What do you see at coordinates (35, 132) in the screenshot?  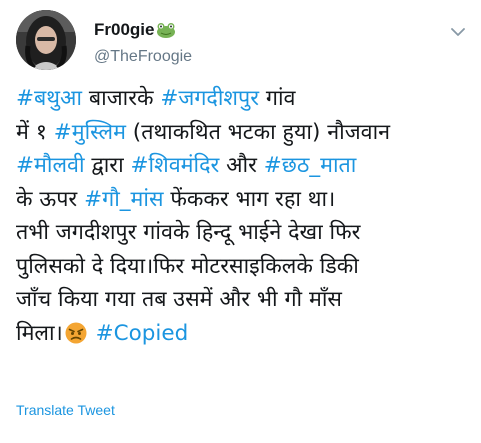 I see `tweet-text-segment: में १` at bounding box center [35, 132].